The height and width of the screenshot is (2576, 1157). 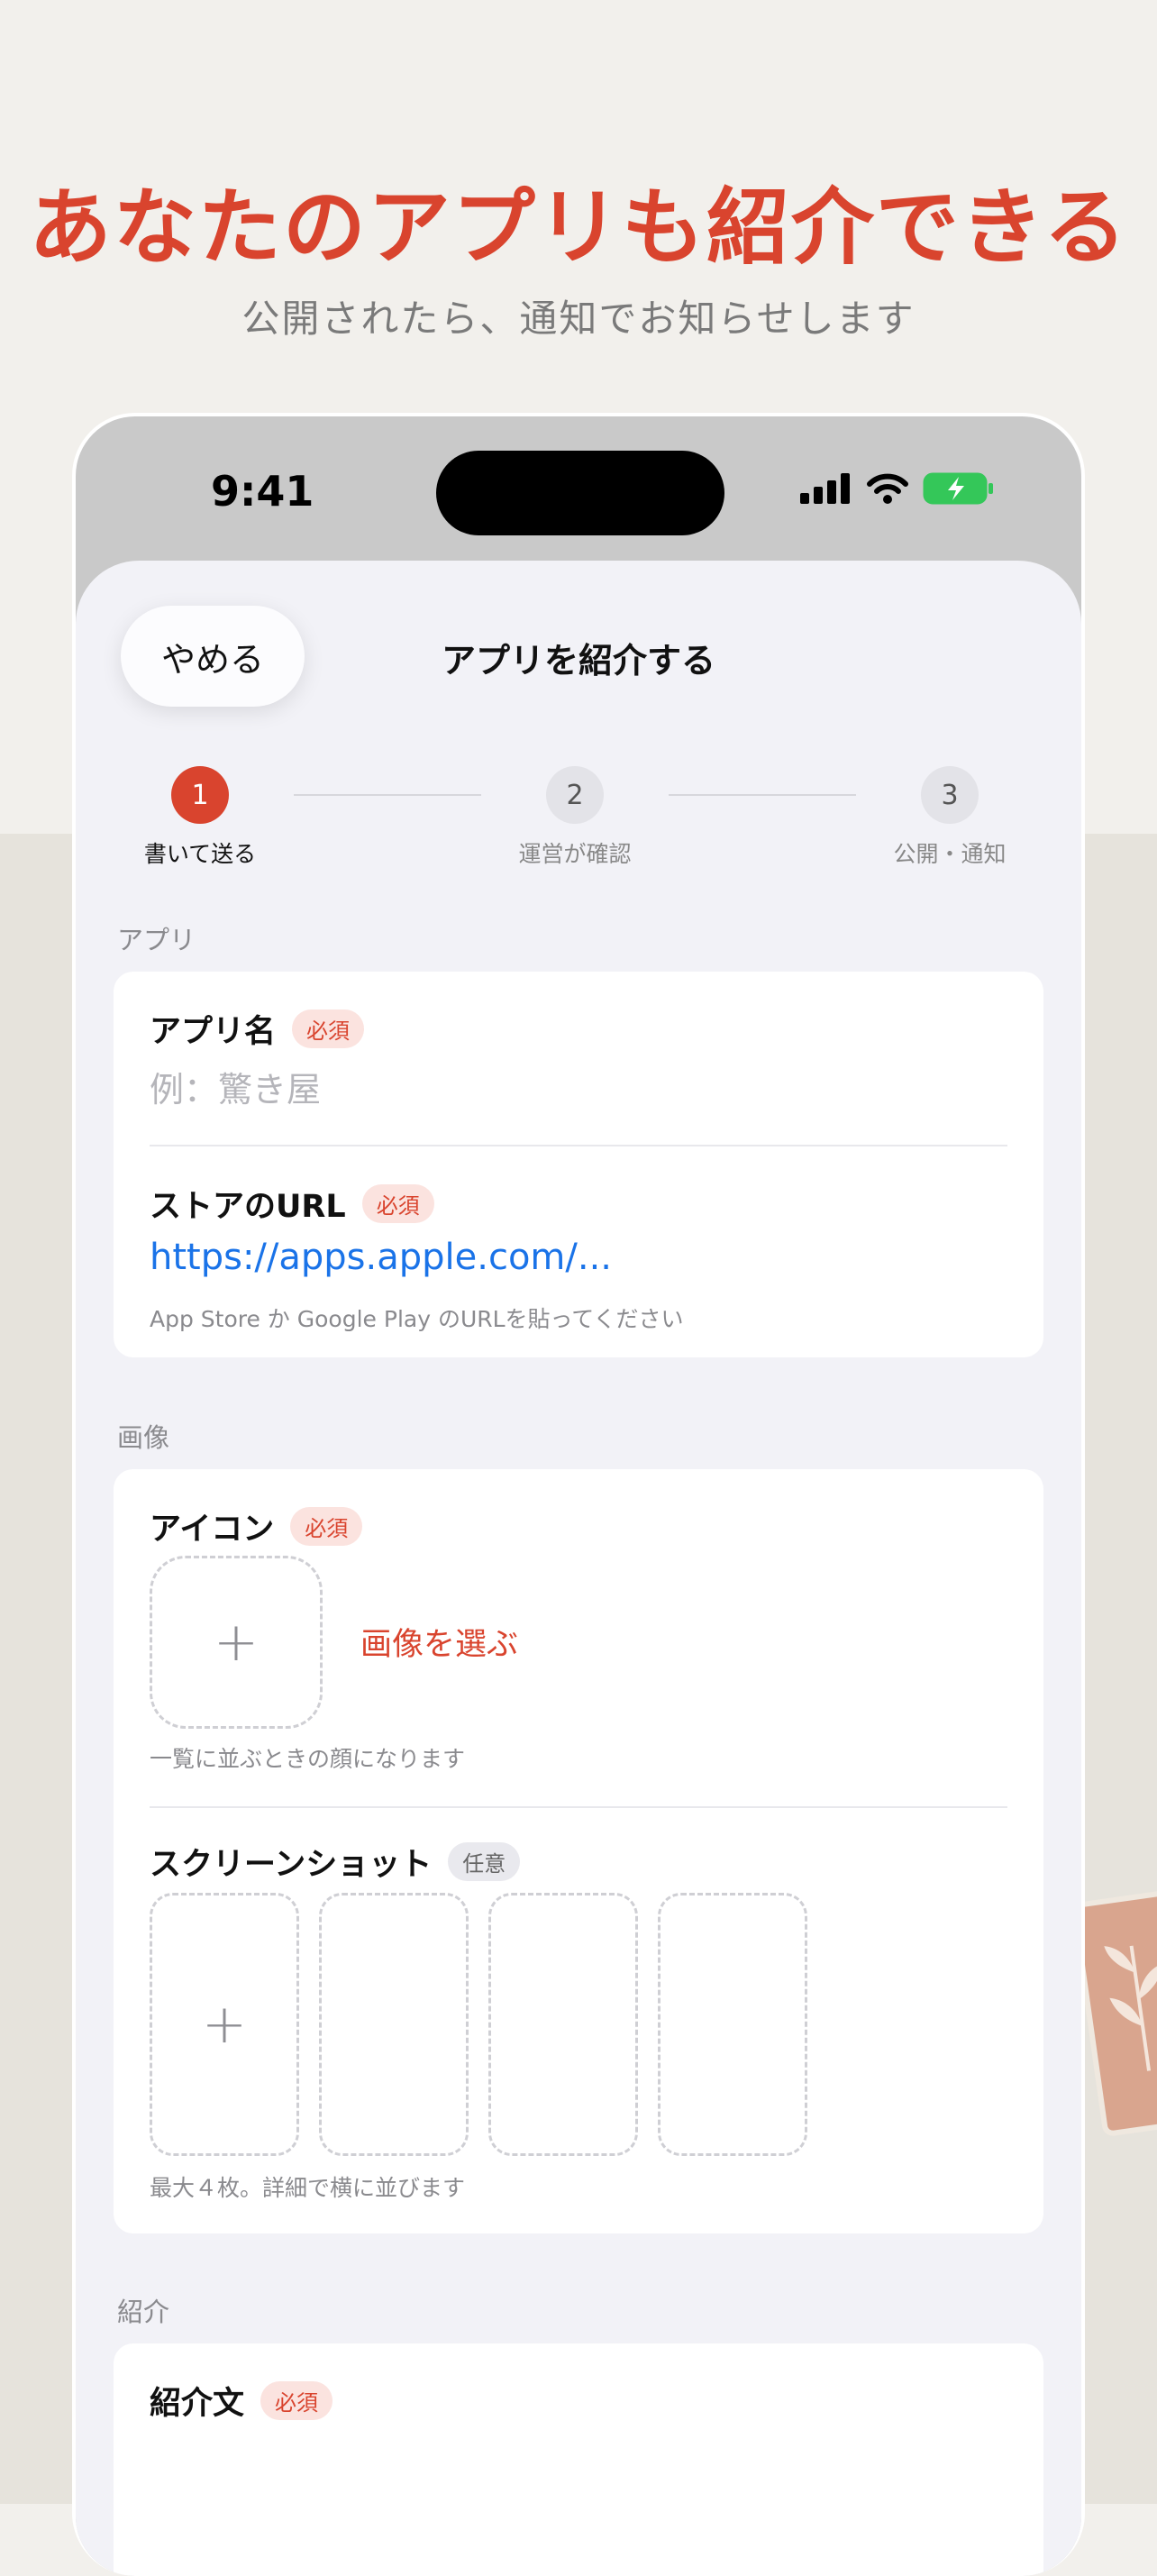 I want to click on store-url-title: ストアのURL 必須, so click(x=292, y=1204).